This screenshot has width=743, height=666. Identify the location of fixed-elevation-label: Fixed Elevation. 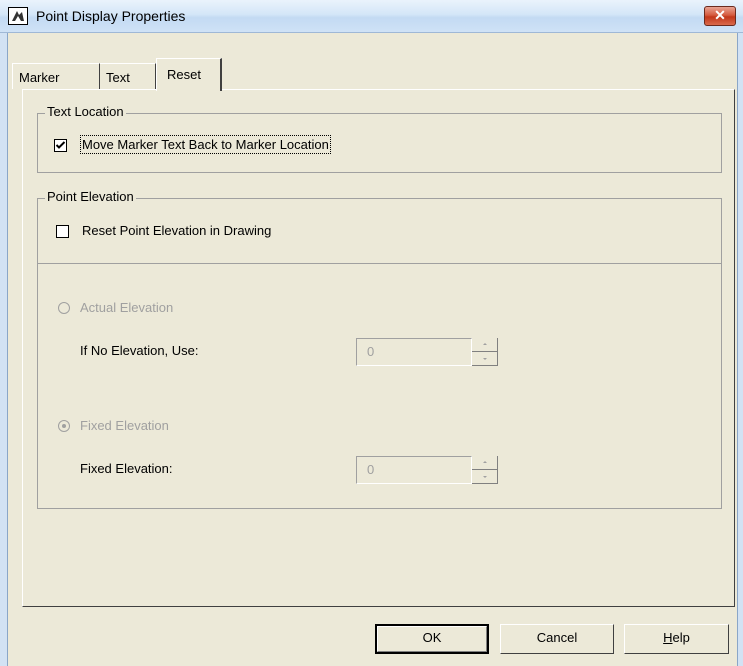
(124, 425).